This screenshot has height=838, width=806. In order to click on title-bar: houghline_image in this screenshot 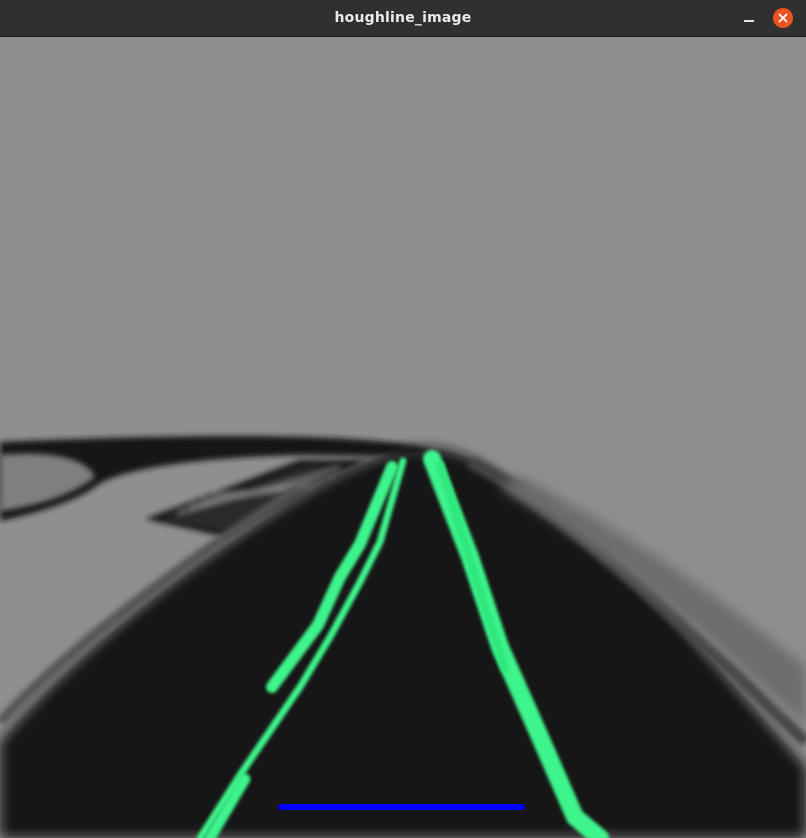, I will do `click(403, 18)`.